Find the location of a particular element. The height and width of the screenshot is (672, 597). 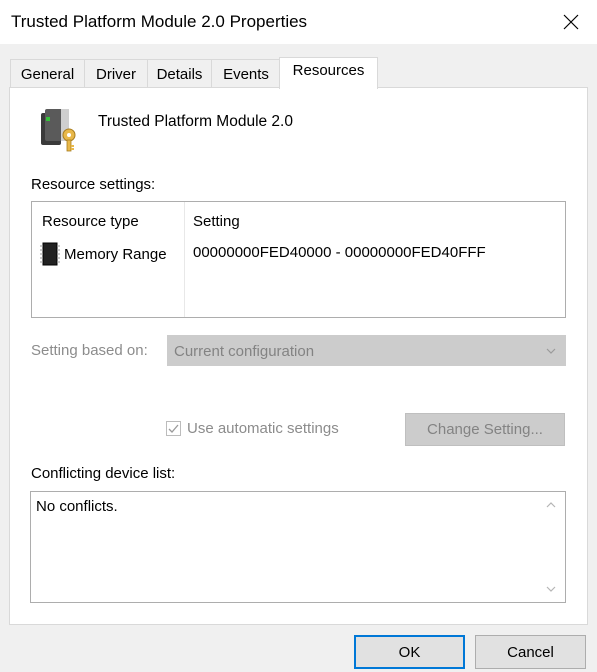

cancel-button: Cancel is located at coordinates (530, 652).